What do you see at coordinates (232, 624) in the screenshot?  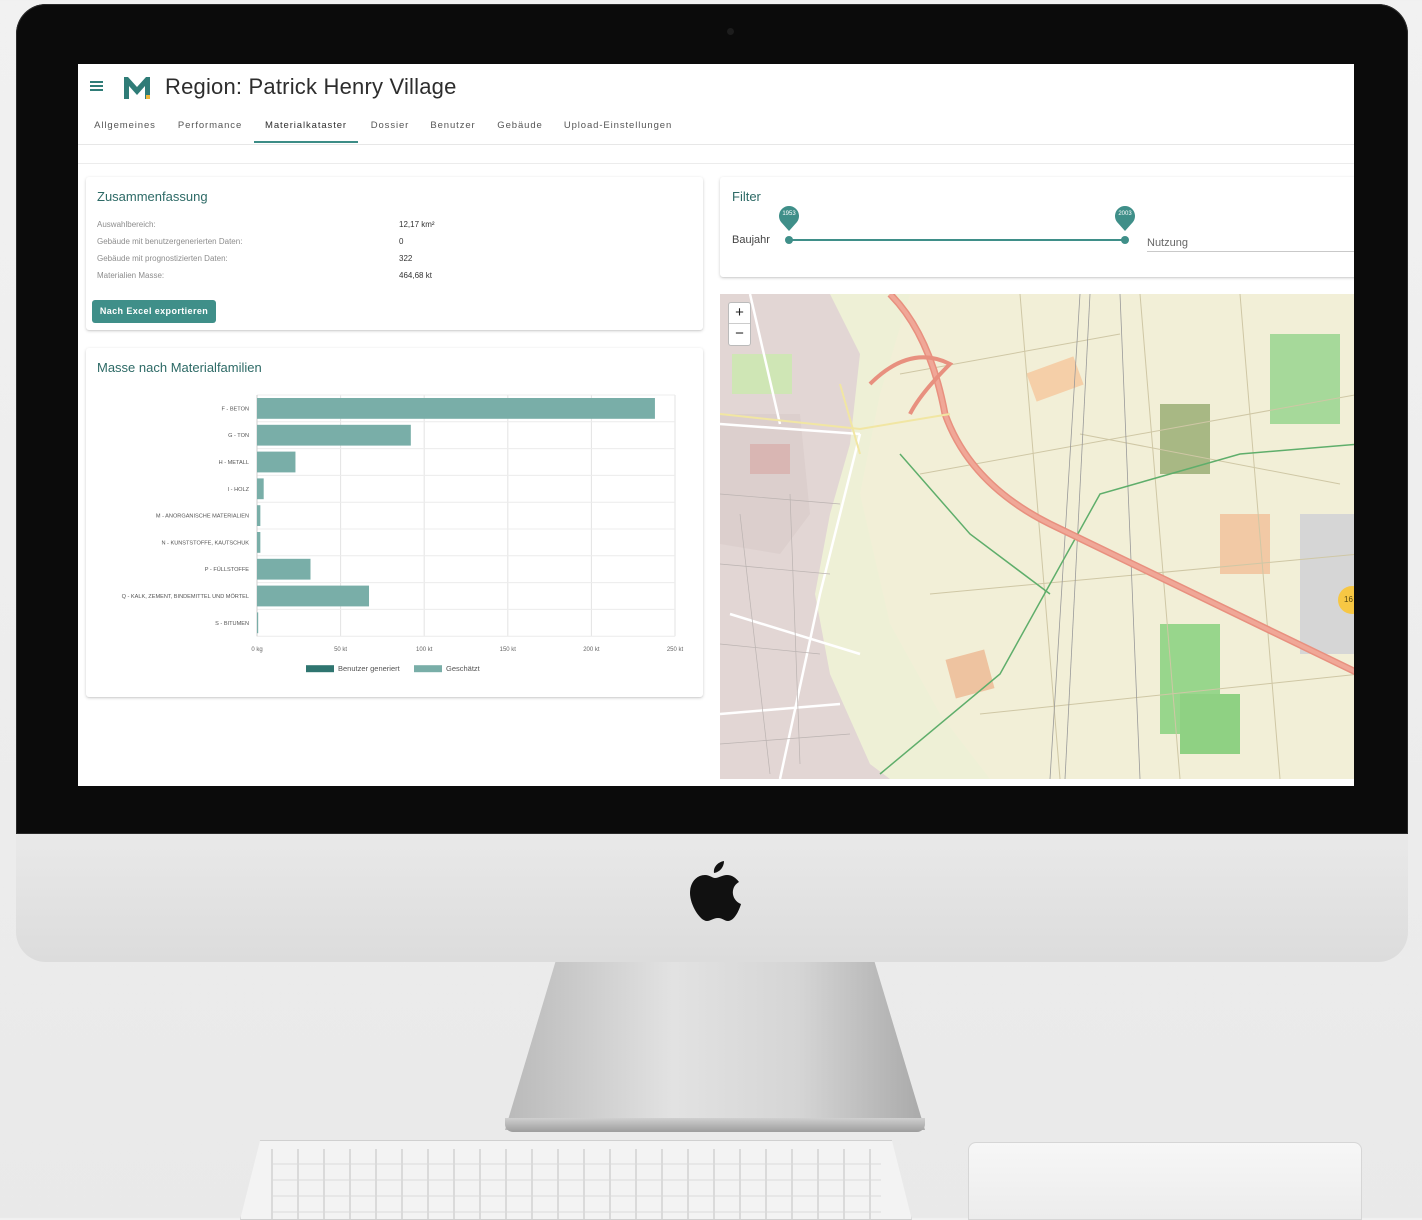 I see `category-label: S - BITUMEN` at bounding box center [232, 624].